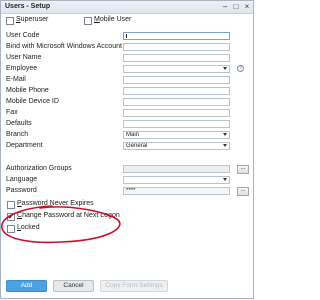  Describe the element at coordinates (176, 47) in the screenshot. I see `bind-account-input` at that location.